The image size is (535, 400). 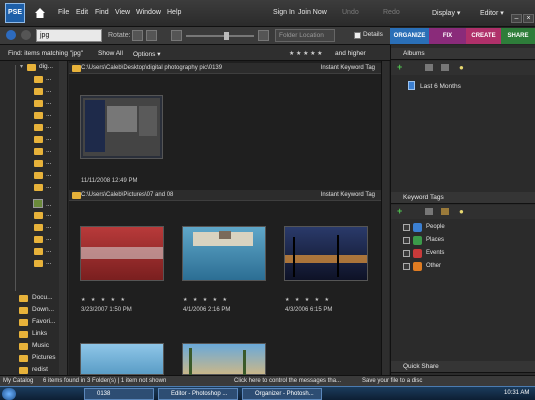 What do you see at coordinates (429, 67) in the screenshot?
I see `edit-album-icon` at bounding box center [429, 67].